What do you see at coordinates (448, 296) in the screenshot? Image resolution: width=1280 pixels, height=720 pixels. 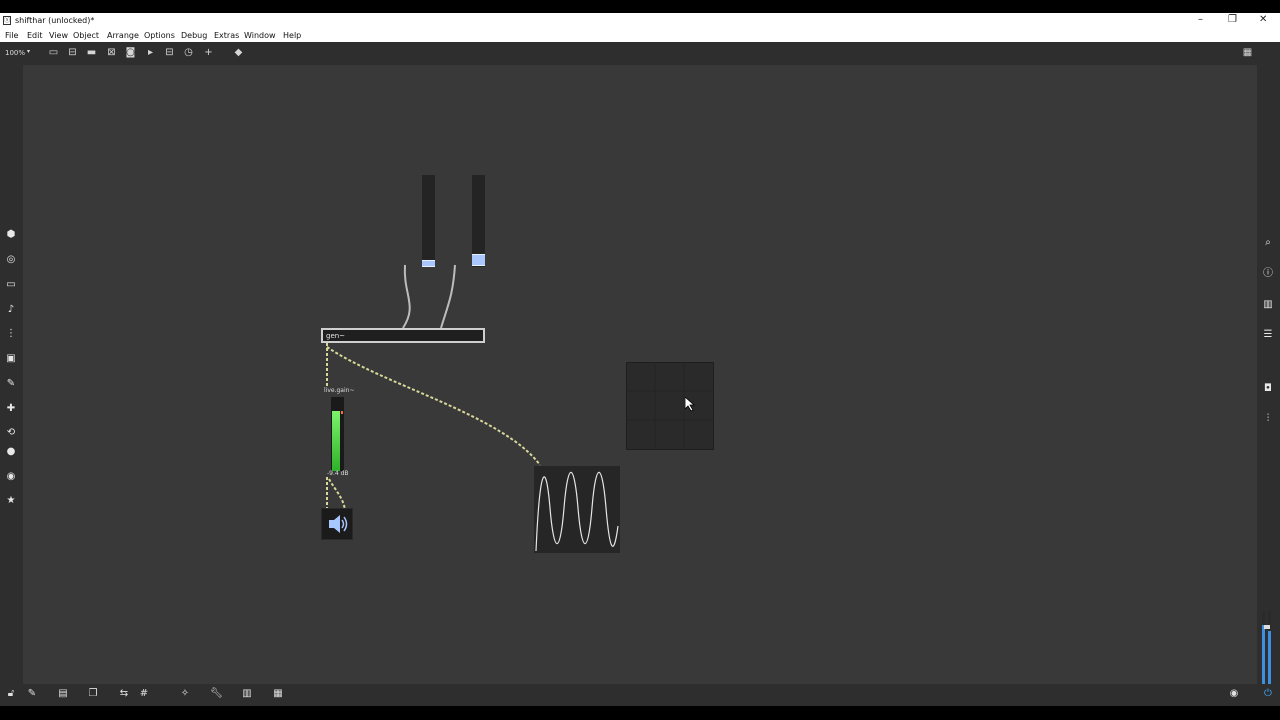 I see `cord-slider2-gen` at bounding box center [448, 296].